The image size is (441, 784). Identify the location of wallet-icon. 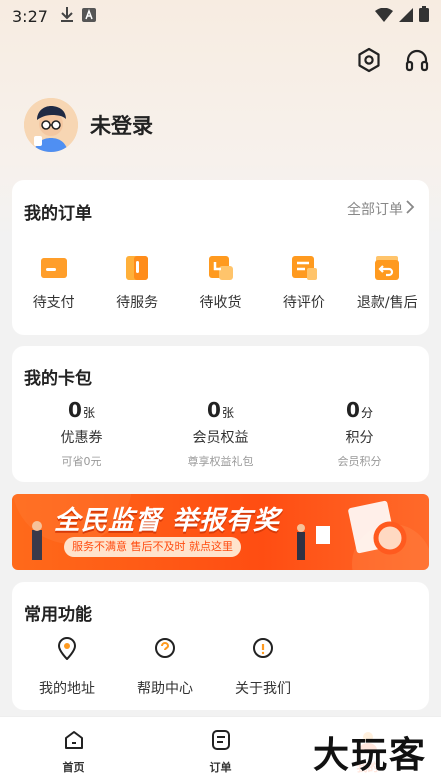
(54, 268).